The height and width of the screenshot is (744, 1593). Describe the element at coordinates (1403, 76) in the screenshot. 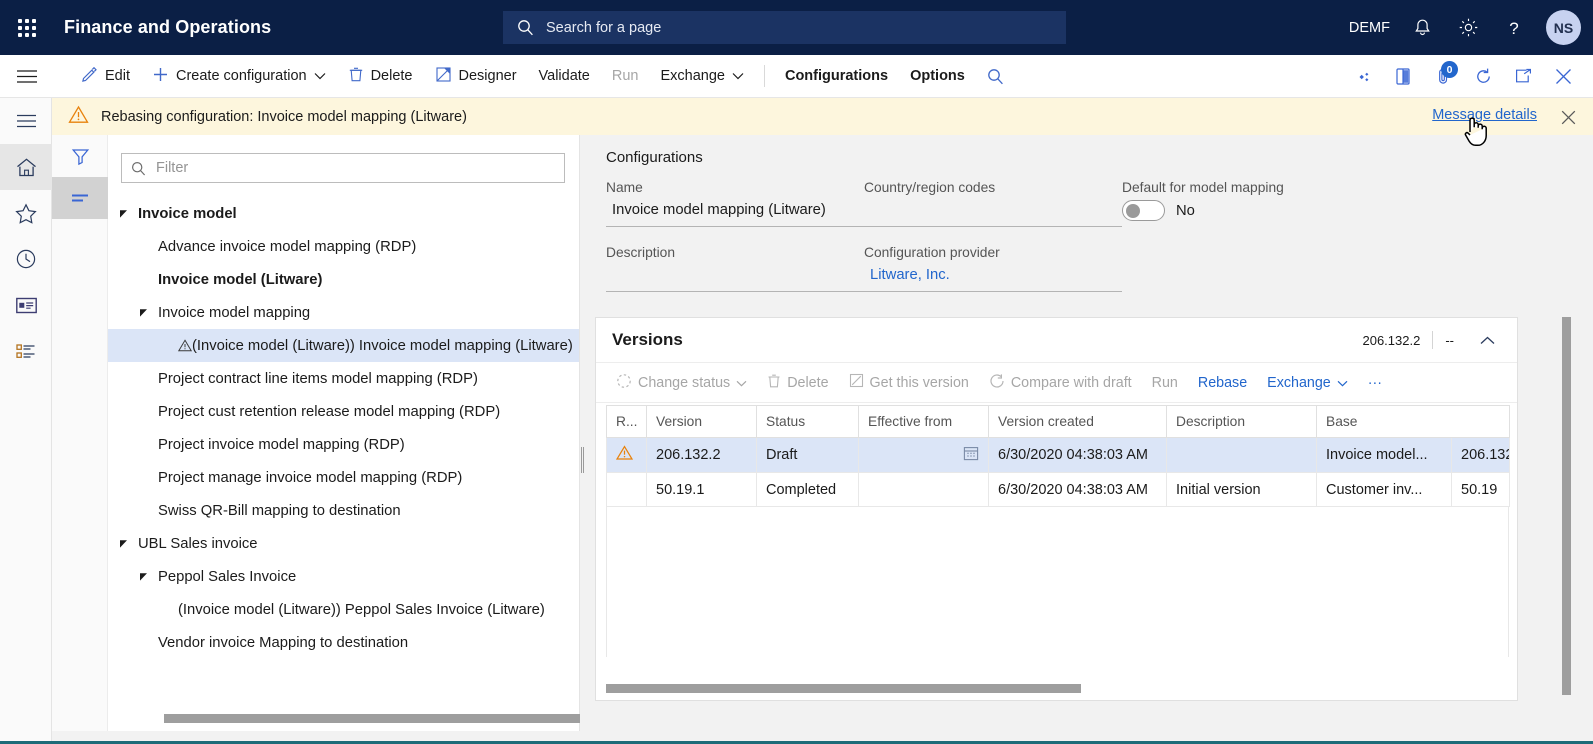

I see `open-in-office-icon` at that location.